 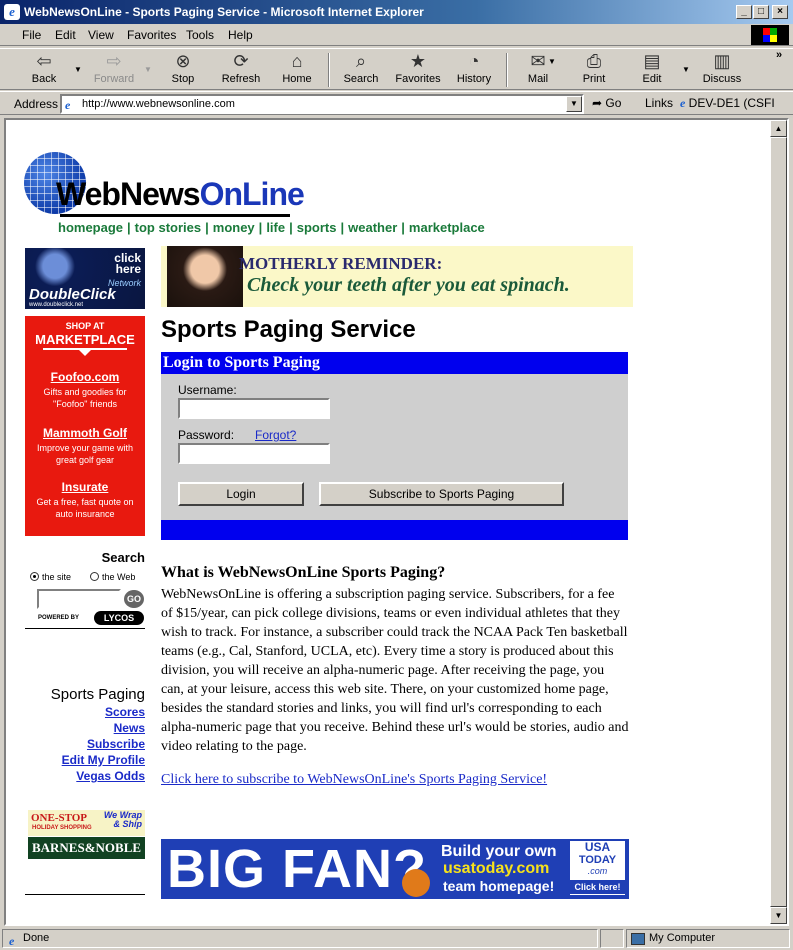 What do you see at coordinates (396, 35) in the screenshot?
I see `menu-bar: File Edit View Favorites Tools Help` at bounding box center [396, 35].